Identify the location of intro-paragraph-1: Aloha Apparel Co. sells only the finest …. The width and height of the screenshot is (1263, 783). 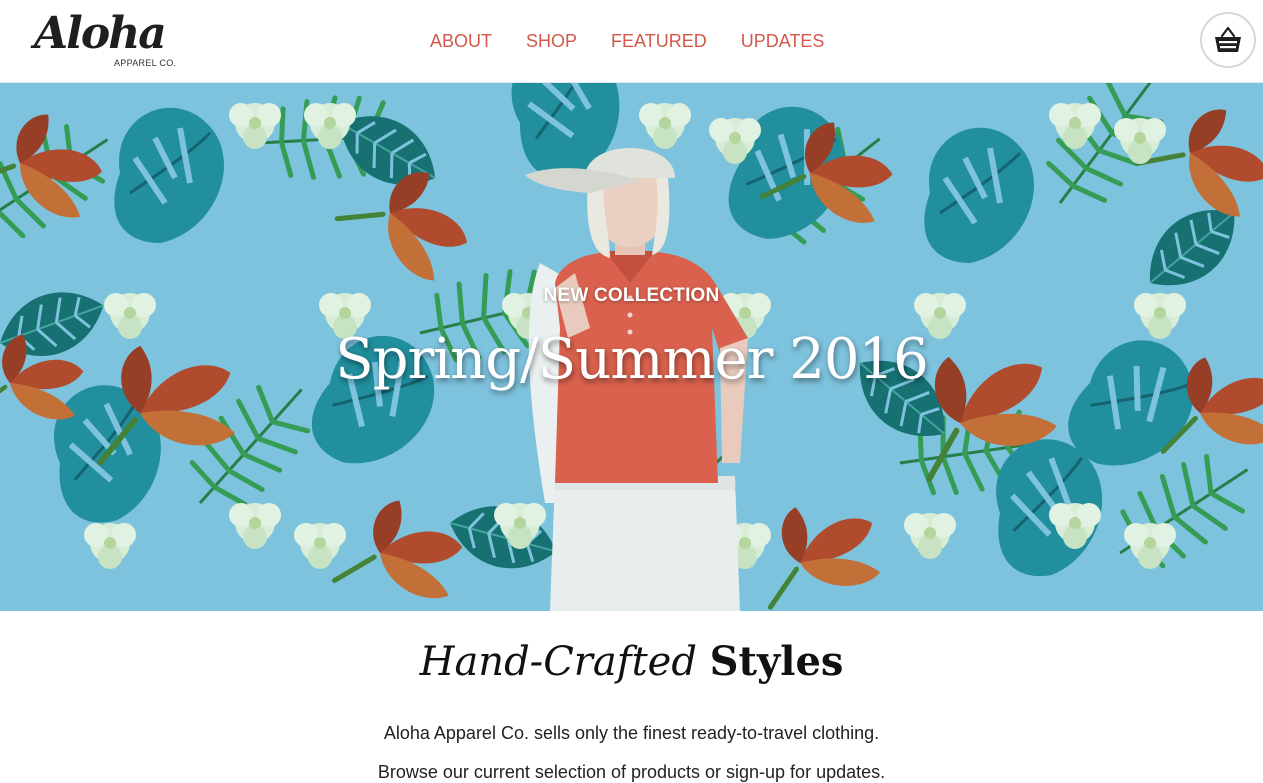
(631, 733).